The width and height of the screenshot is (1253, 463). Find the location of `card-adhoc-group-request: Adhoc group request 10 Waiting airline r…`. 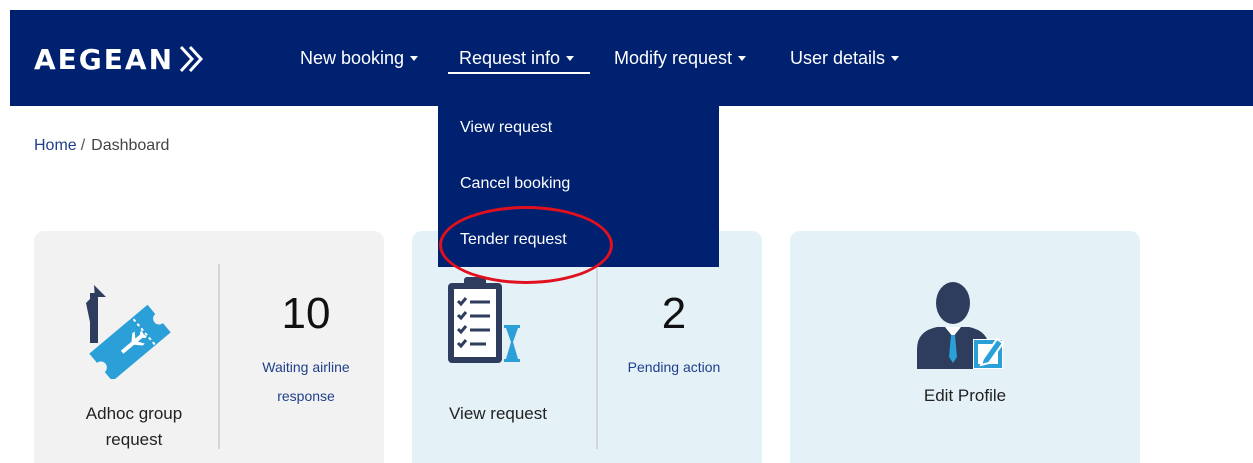

card-adhoc-group-request: Adhoc group request 10 Waiting airline r… is located at coordinates (209, 347).